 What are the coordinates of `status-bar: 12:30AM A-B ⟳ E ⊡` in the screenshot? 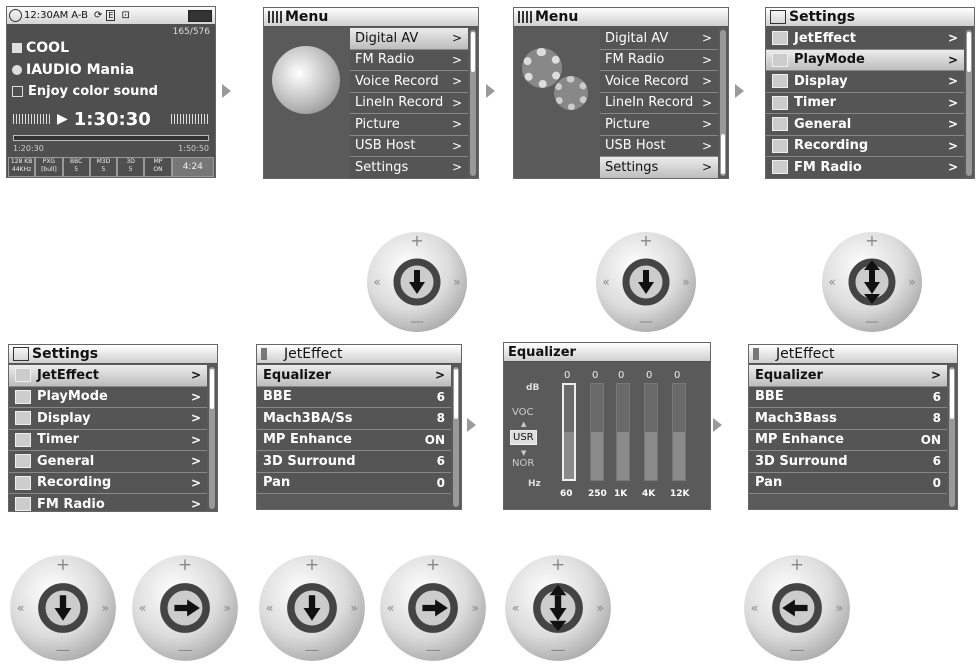 It's located at (111, 15).